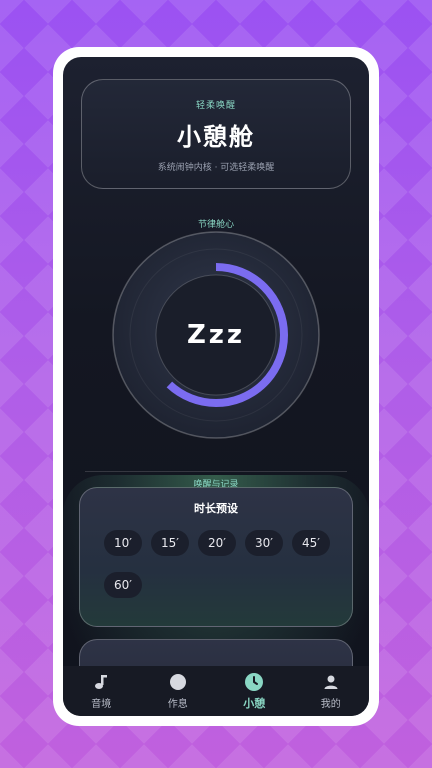  I want to click on tab-label: 小憩, so click(254, 703).